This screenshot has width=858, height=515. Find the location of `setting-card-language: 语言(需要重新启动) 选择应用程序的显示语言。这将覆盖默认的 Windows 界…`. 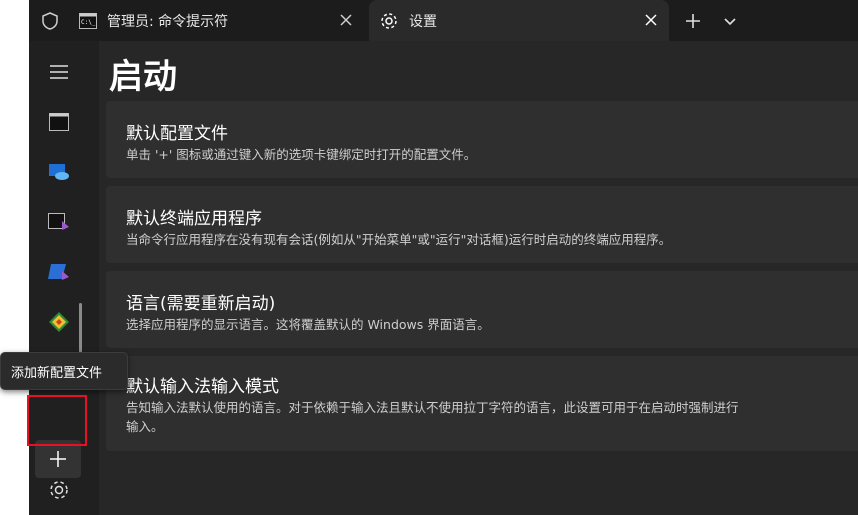

setting-card-language: 语言(需要重新启动) 选择应用程序的显示语言。这将覆盖默认的 Windows 界… is located at coordinates (482, 309).